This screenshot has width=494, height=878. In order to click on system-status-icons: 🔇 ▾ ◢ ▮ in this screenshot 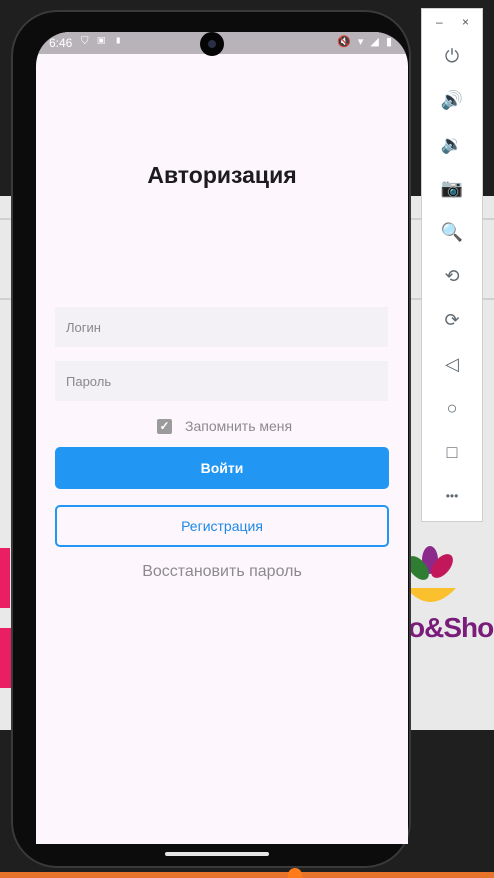, I will do `click(365, 42)`.